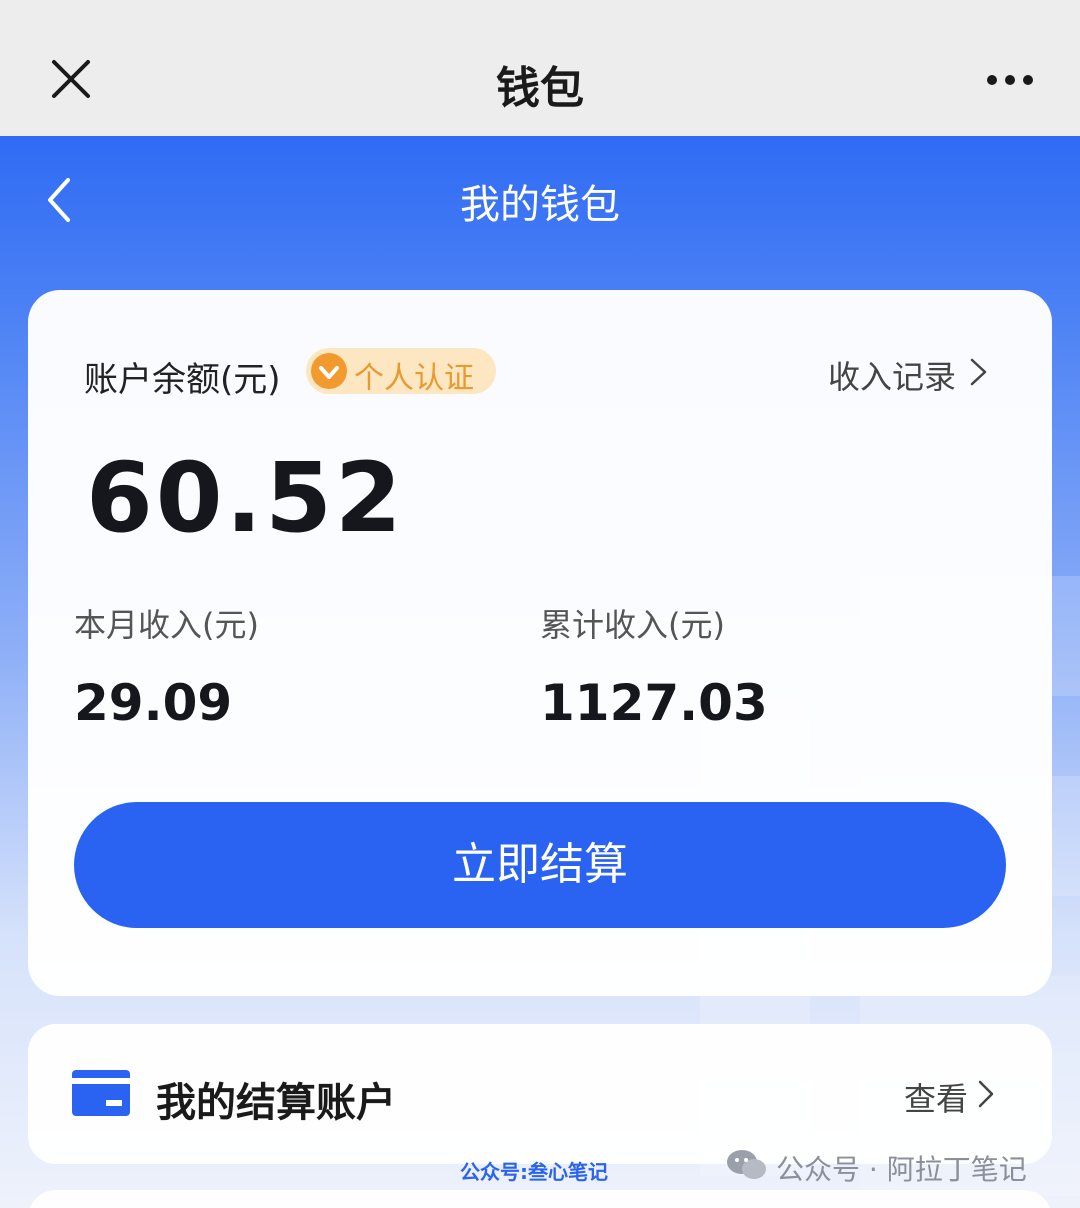 This screenshot has height=1208, width=1080. Describe the element at coordinates (245, 498) in the screenshot. I see `balance-amount: 60.52` at that location.